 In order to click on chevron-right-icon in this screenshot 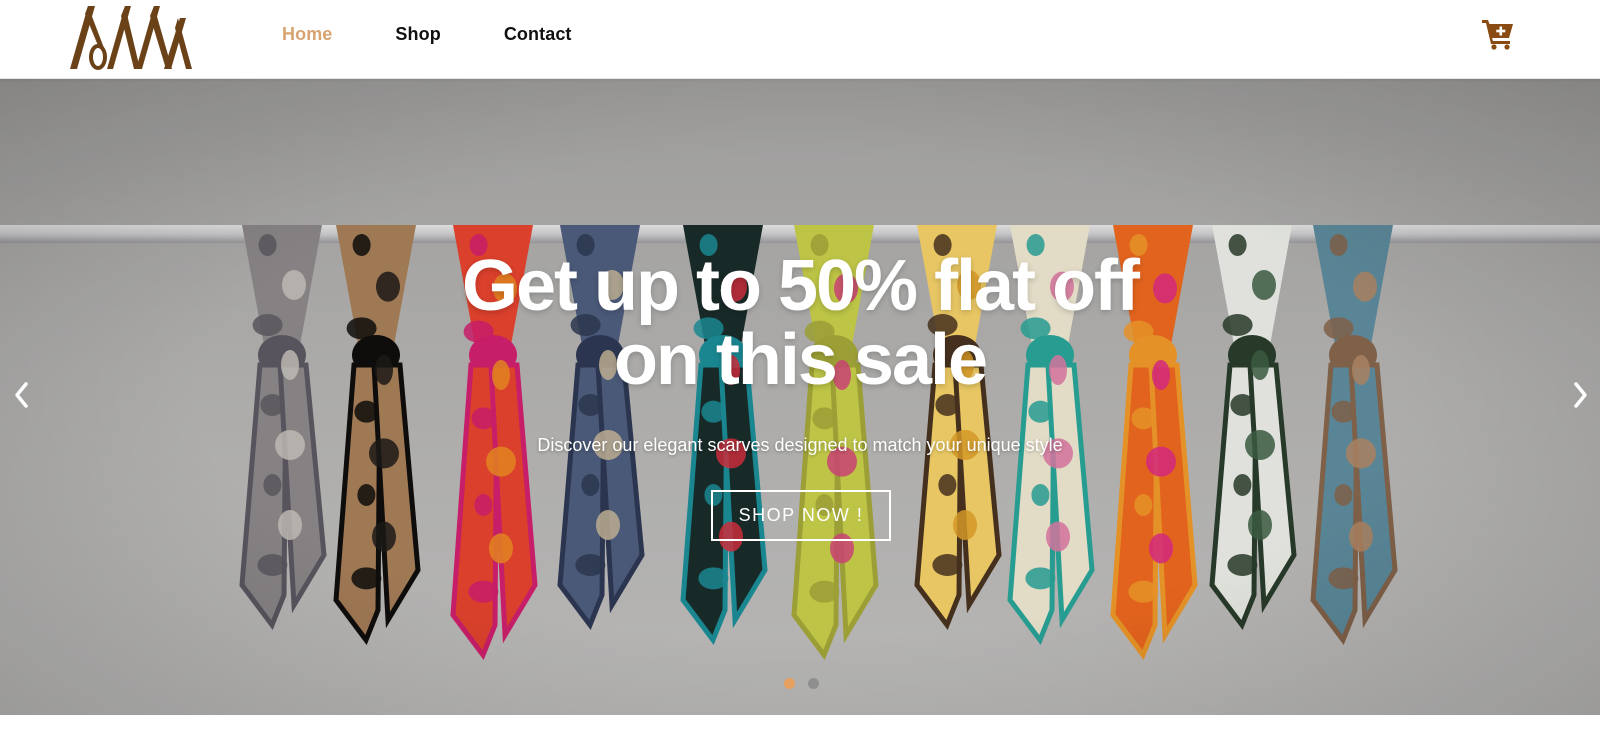, I will do `click(1580, 395)`.